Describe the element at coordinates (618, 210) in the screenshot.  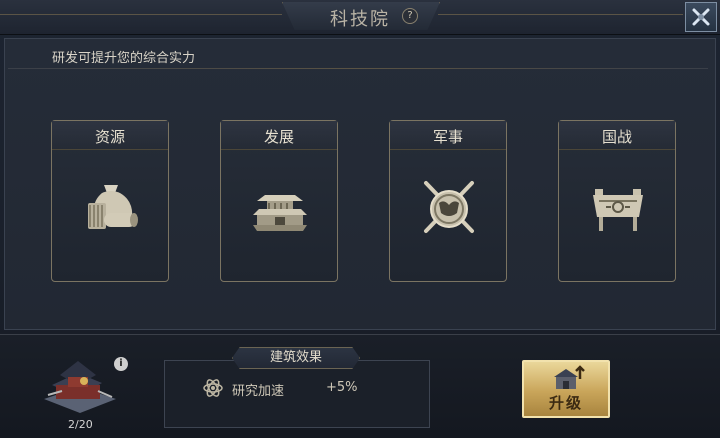
I see `bronze-cauldron-icon` at that location.